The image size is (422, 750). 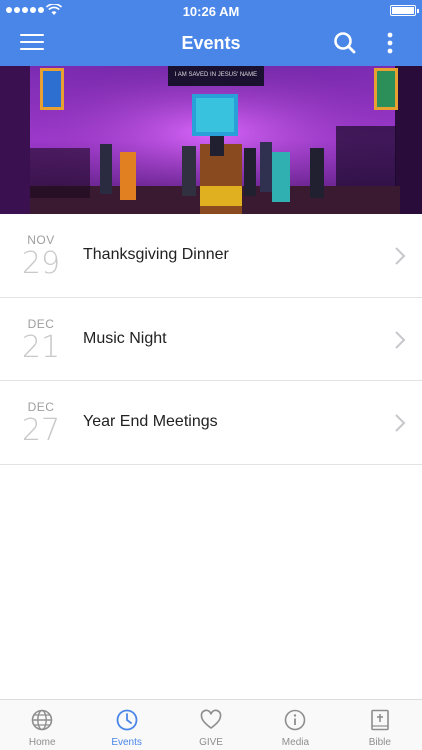 What do you see at coordinates (150, 421) in the screenshot?
I see `event-title: Year End Meetings` at bounding box center [150, 421].